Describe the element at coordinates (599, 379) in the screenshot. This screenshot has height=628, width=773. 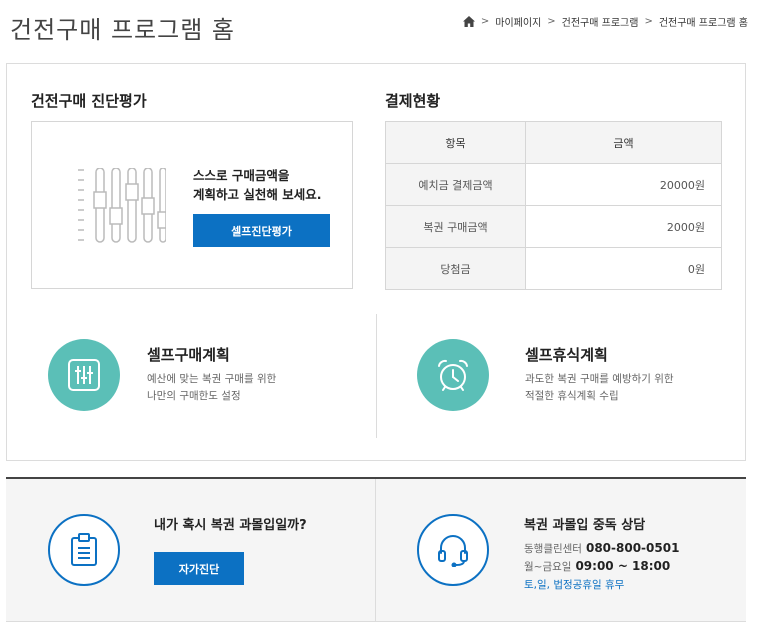
I see `self-rest-desc-line1: 과도한 복권 구매를 예방하기 위한` at that location.